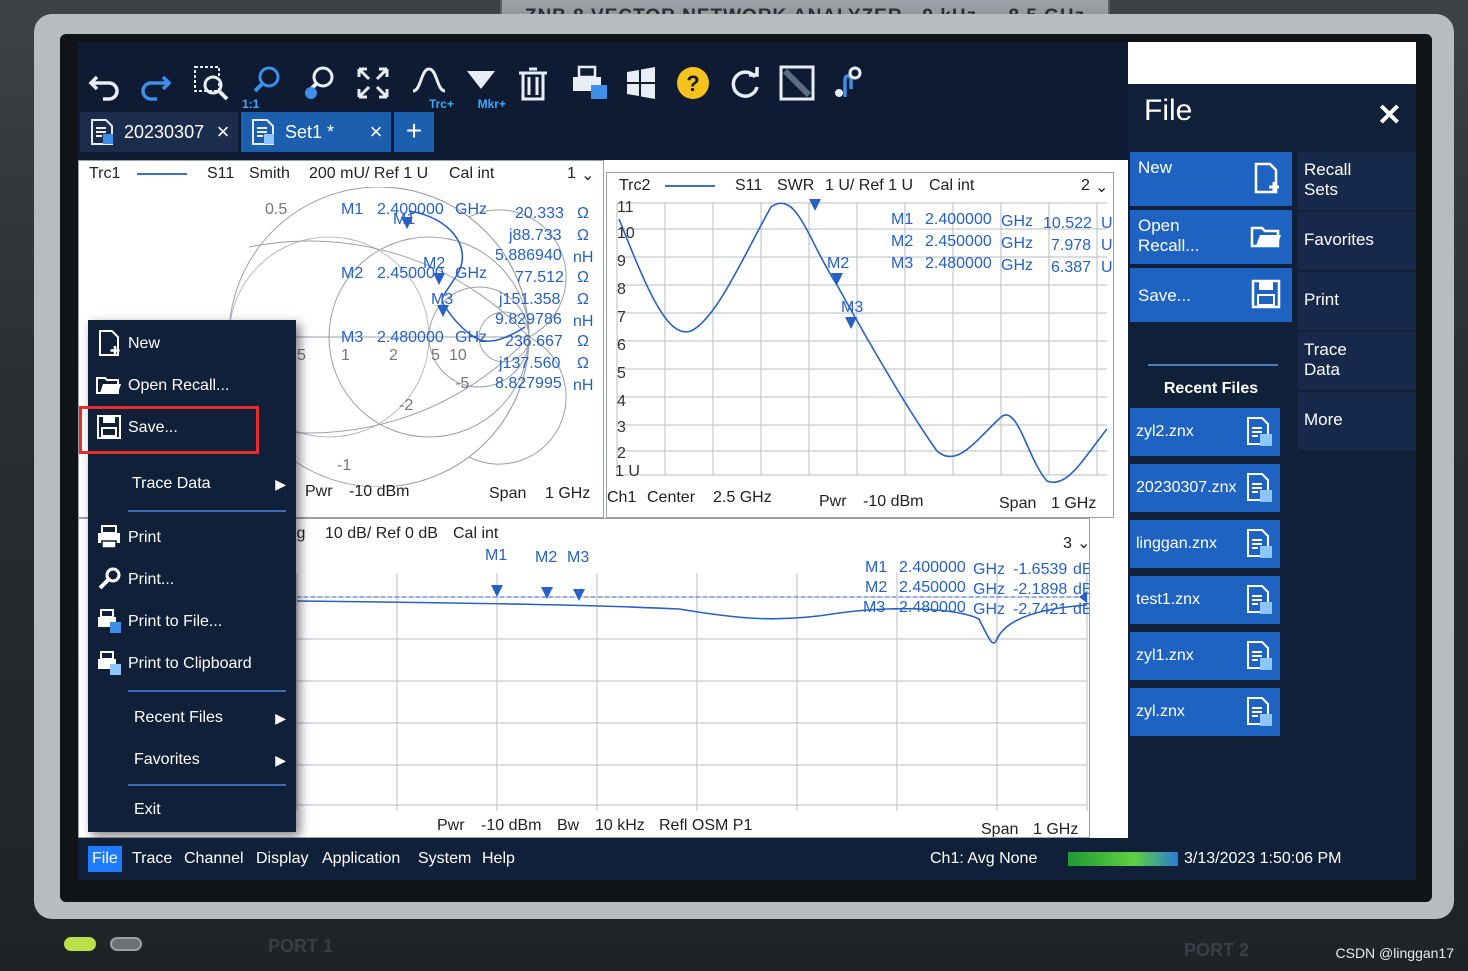 Image resolution: width=1468 pixels, height=971 pixels. Describe the element at coordinates (169, 430) in the screenshot. I see `selection-highlight` at that location.